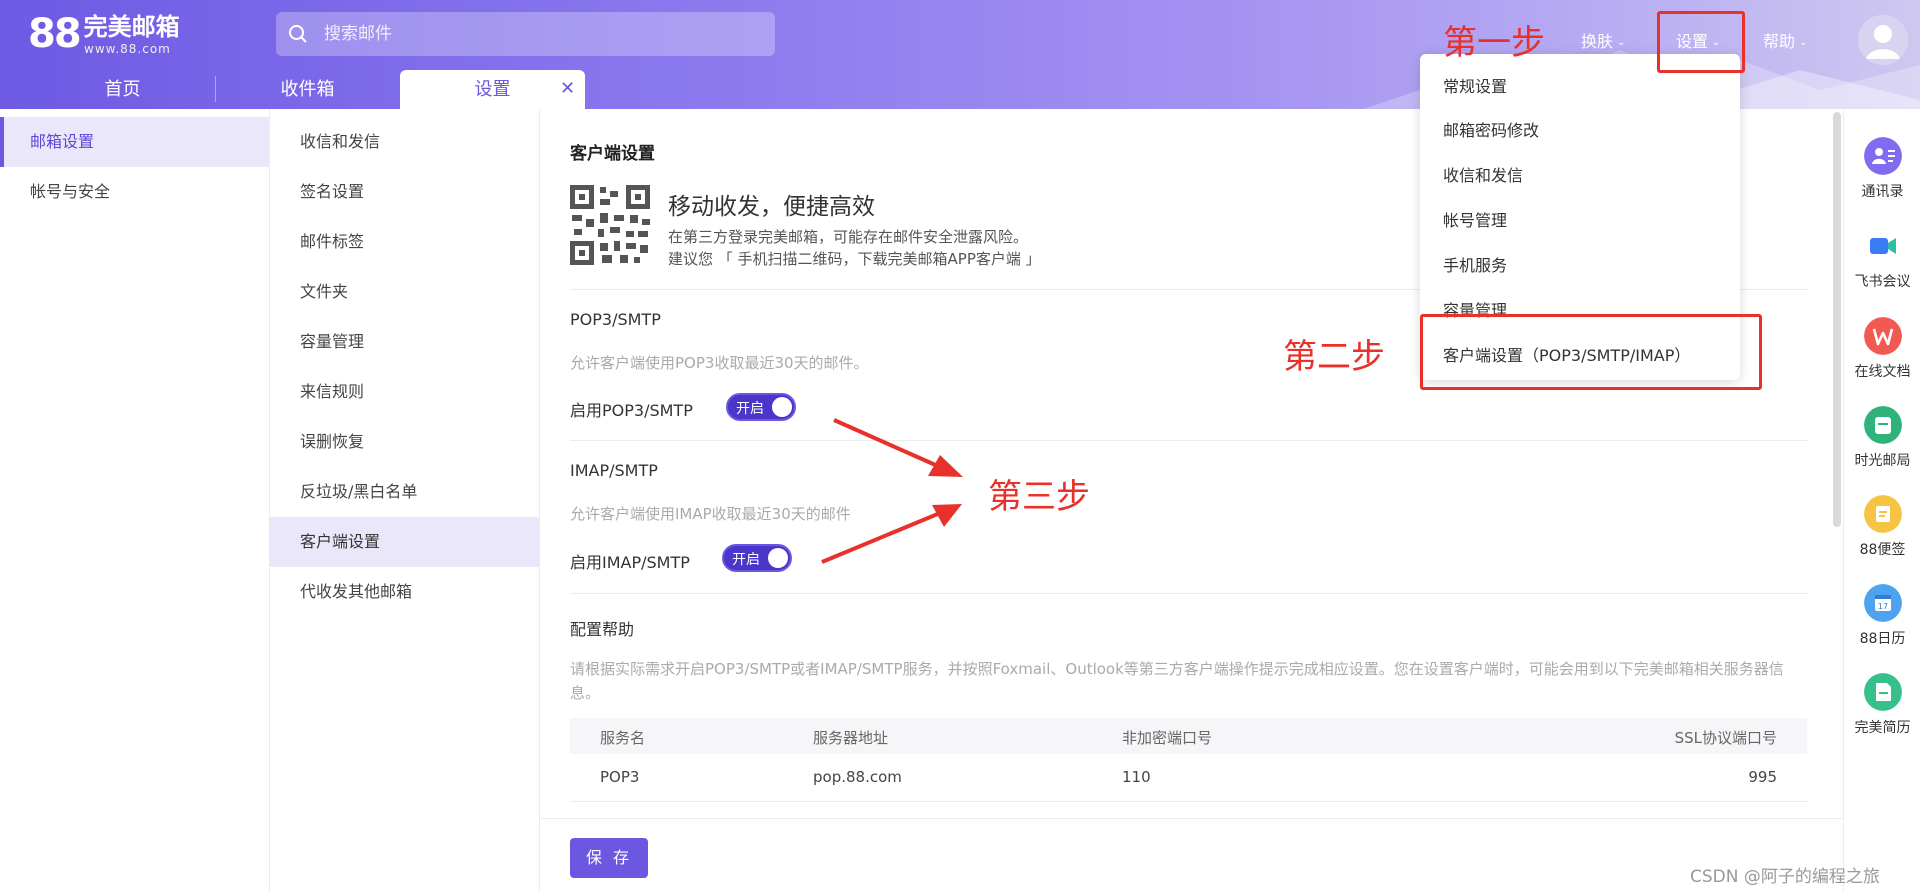 This screenshot has height=892, width=1920. What do you see at coordinates (70, 191) in the screenshot?
I see `sidebar-item-label: 帐号与安全` at bounding box center [70, 191].